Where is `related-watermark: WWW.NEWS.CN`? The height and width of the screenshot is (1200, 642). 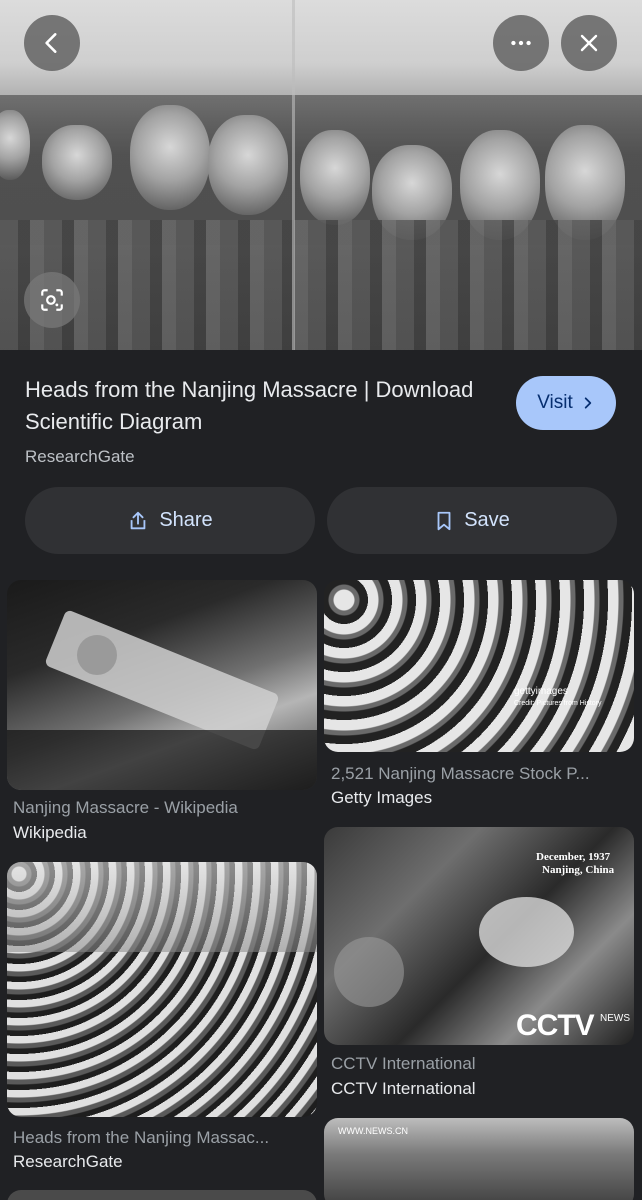 related-watermark: WWW.NEWS.CN is located at coordinates (373, 1131).